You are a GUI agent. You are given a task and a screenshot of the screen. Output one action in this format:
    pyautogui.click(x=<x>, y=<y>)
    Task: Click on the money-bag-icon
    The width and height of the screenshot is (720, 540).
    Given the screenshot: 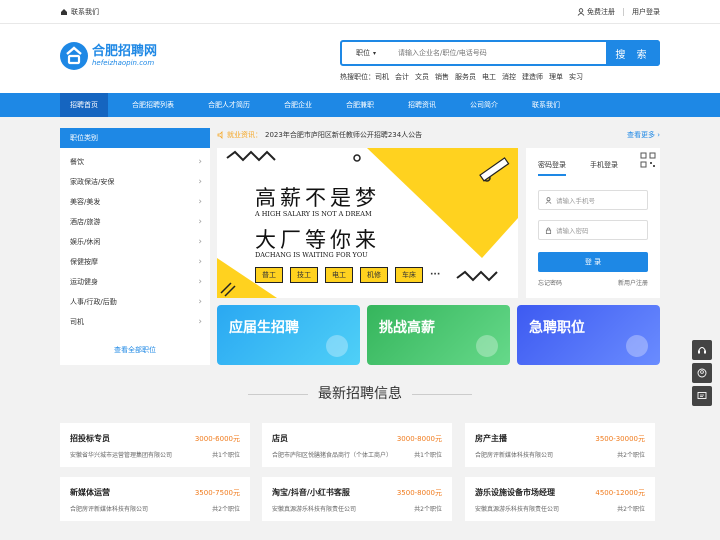 What is the action you would take?
    pyautogui.click(x=487, y=346)
    